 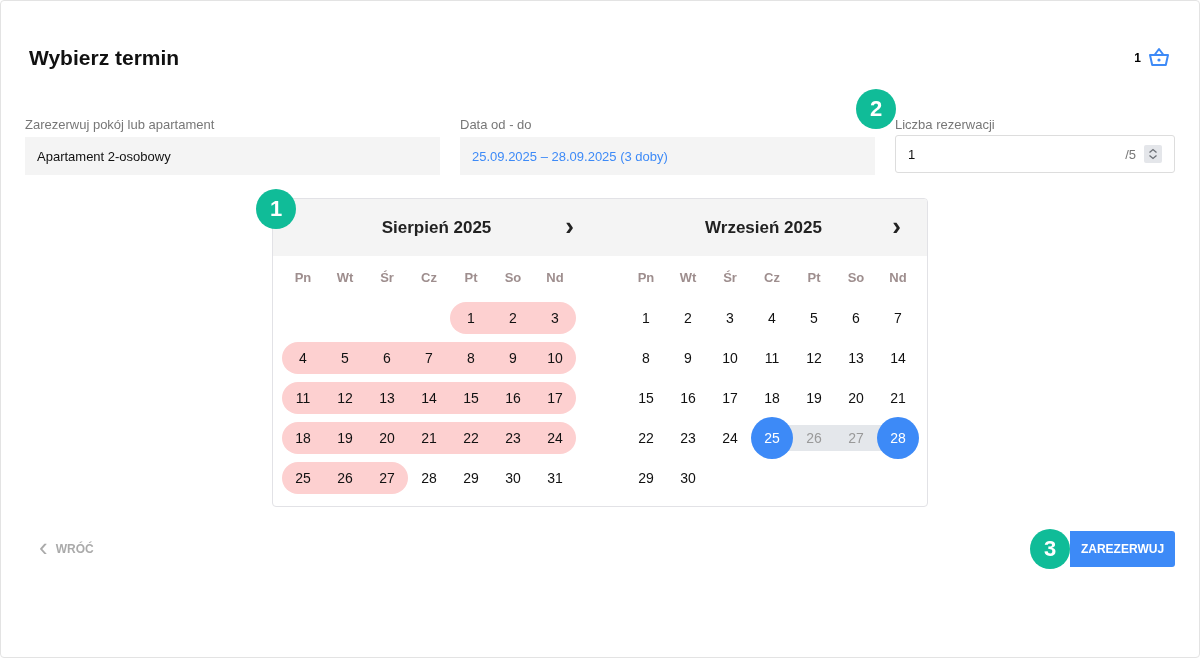 I want to click on page-title: Wybierz termin, so click(x=104, y=58).